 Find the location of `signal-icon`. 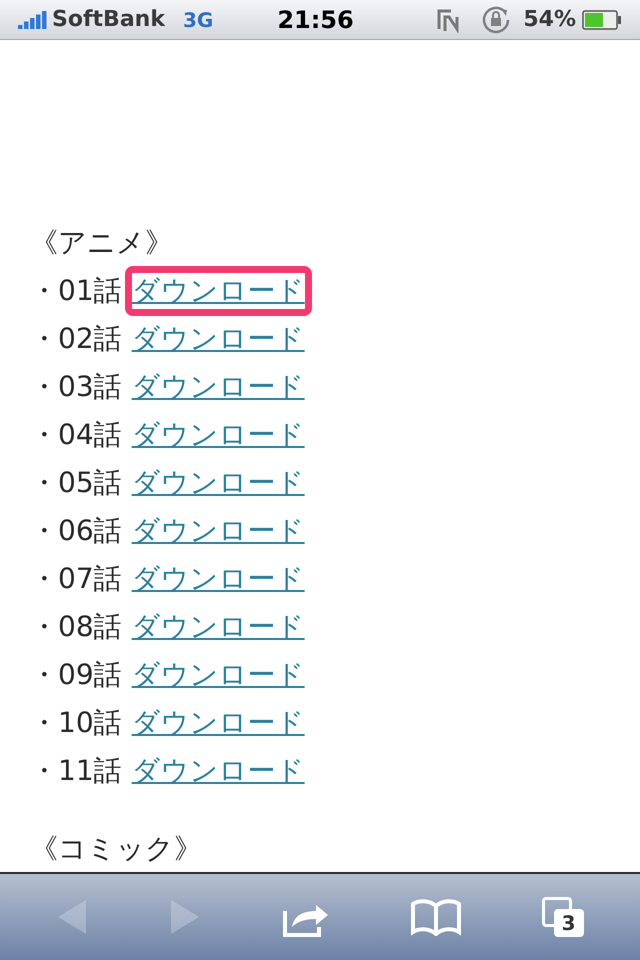

signal-icon is located at coordinates (33, 19).